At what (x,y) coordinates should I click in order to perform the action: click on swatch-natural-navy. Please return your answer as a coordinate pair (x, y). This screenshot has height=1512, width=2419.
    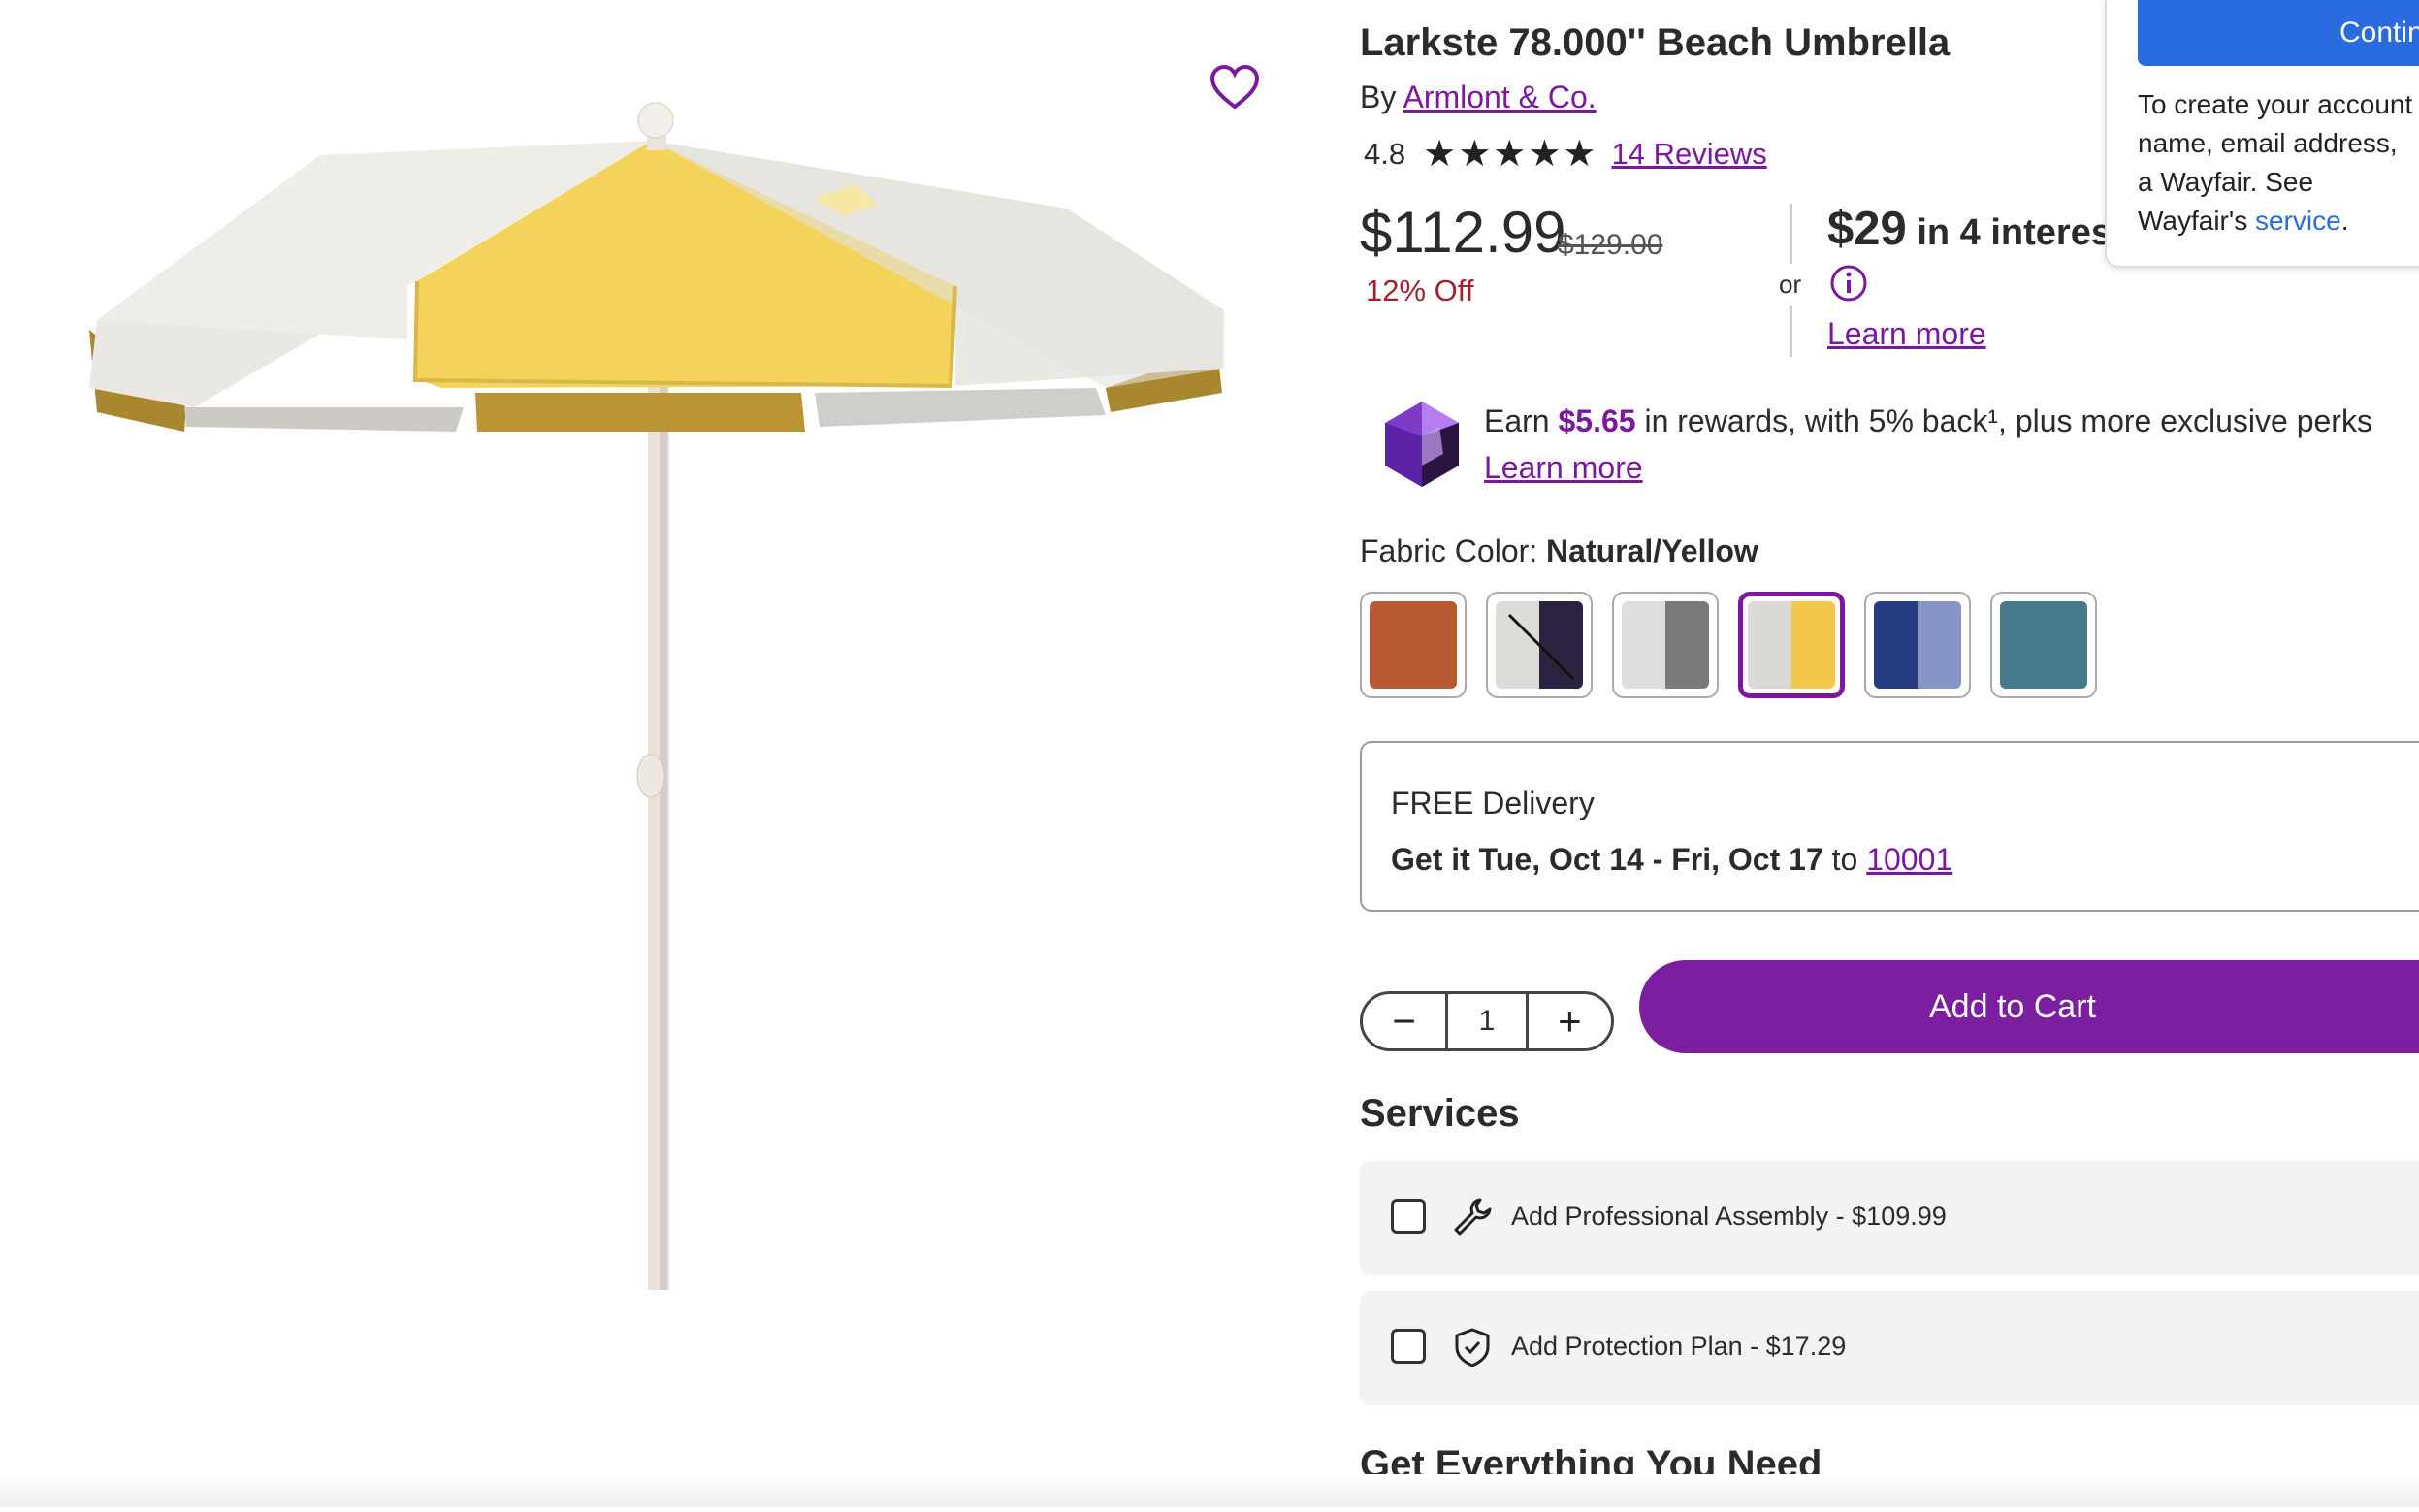
    Looking at the image, I should click on (1539, 645).